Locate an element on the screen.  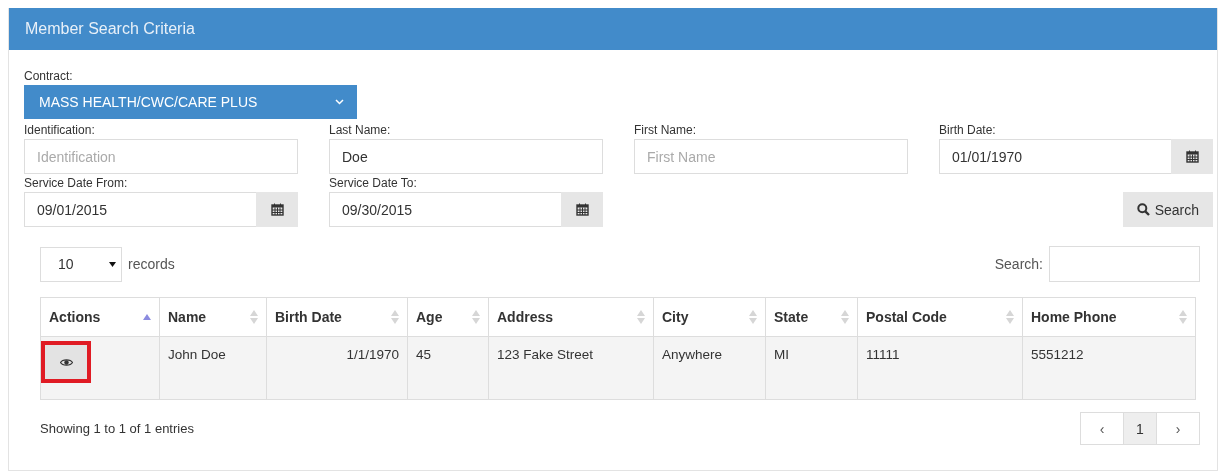
table-cell: 11111 is located at coordinates (940, 368).